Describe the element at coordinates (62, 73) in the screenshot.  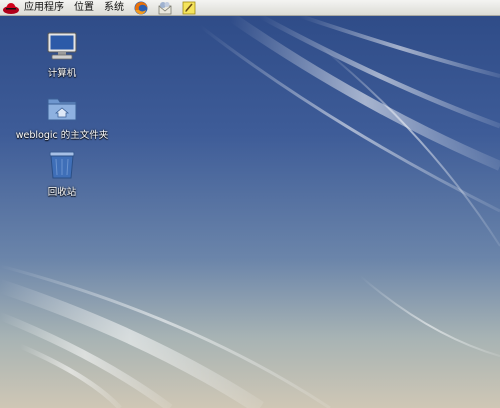
I see `desktop-icon-label: 计算机` at that location.